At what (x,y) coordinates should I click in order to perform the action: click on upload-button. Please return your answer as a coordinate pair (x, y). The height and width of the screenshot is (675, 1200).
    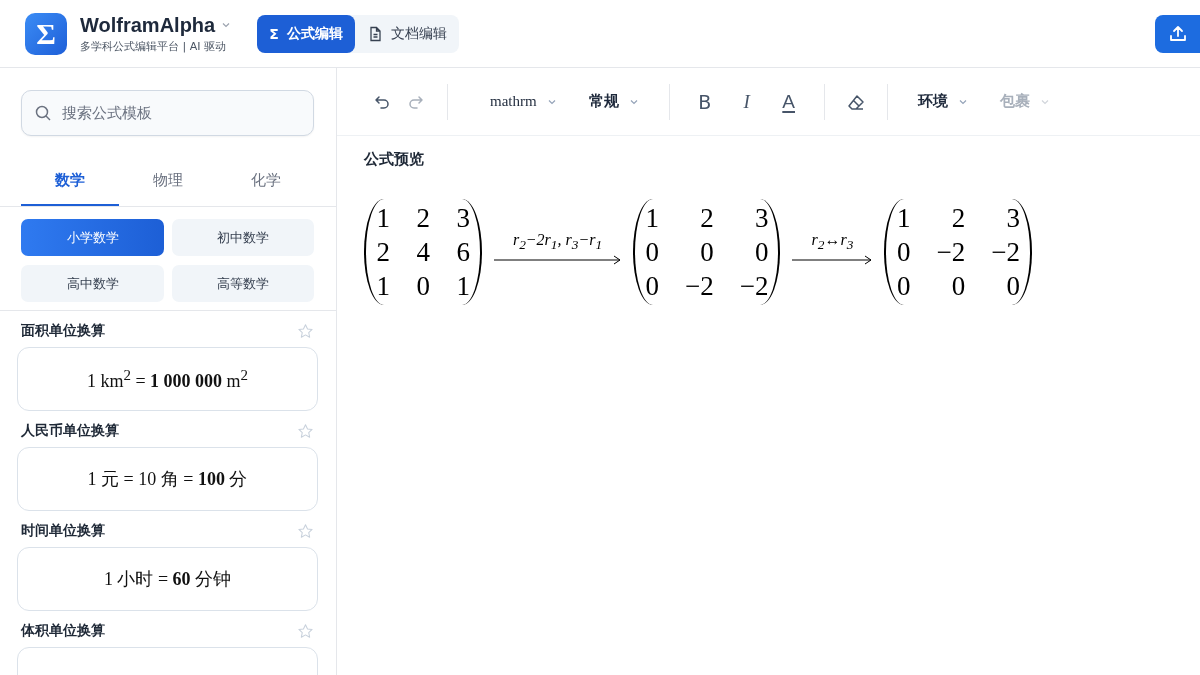
    Looking at the image, I should click on (1177, 34).